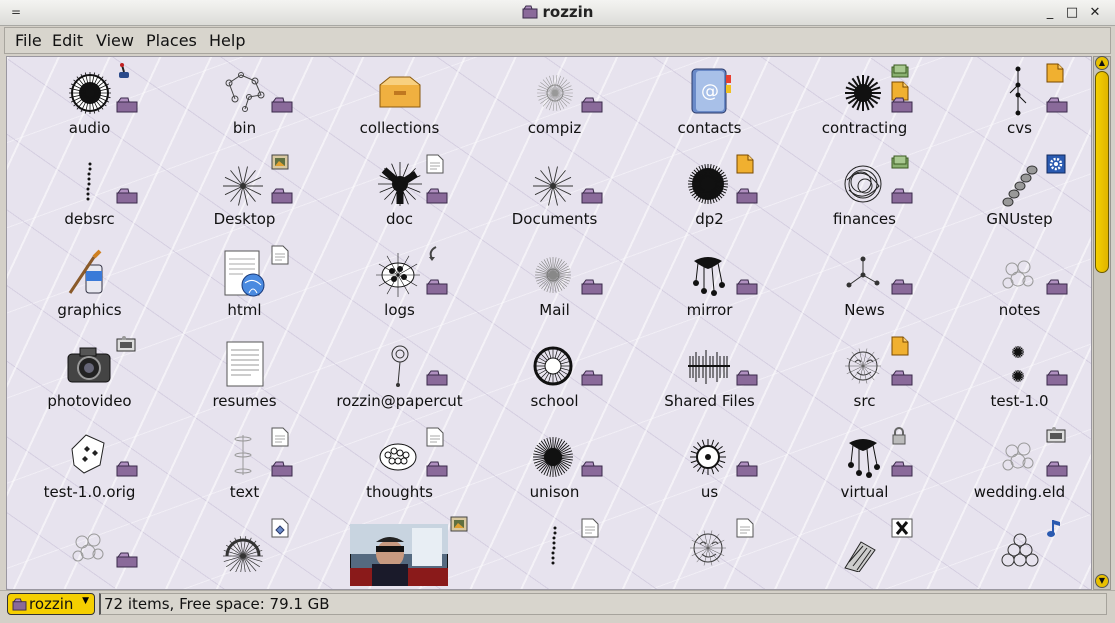 The width and height of the screenshot is (1115, 623). What do you see at coordinates (709, 470) in the screenshot?
I see `folder-item: us` at bounding box center [709, 470].